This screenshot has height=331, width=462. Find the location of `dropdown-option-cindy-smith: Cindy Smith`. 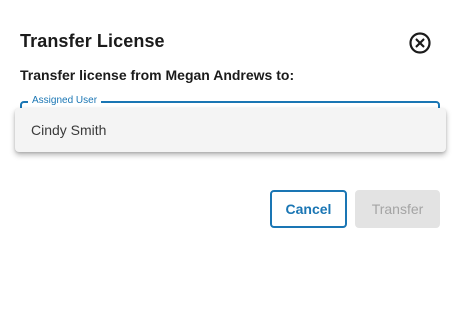

dropdown-option-cindy-smith: Cindy Smith is located at coordinates (230, 130).